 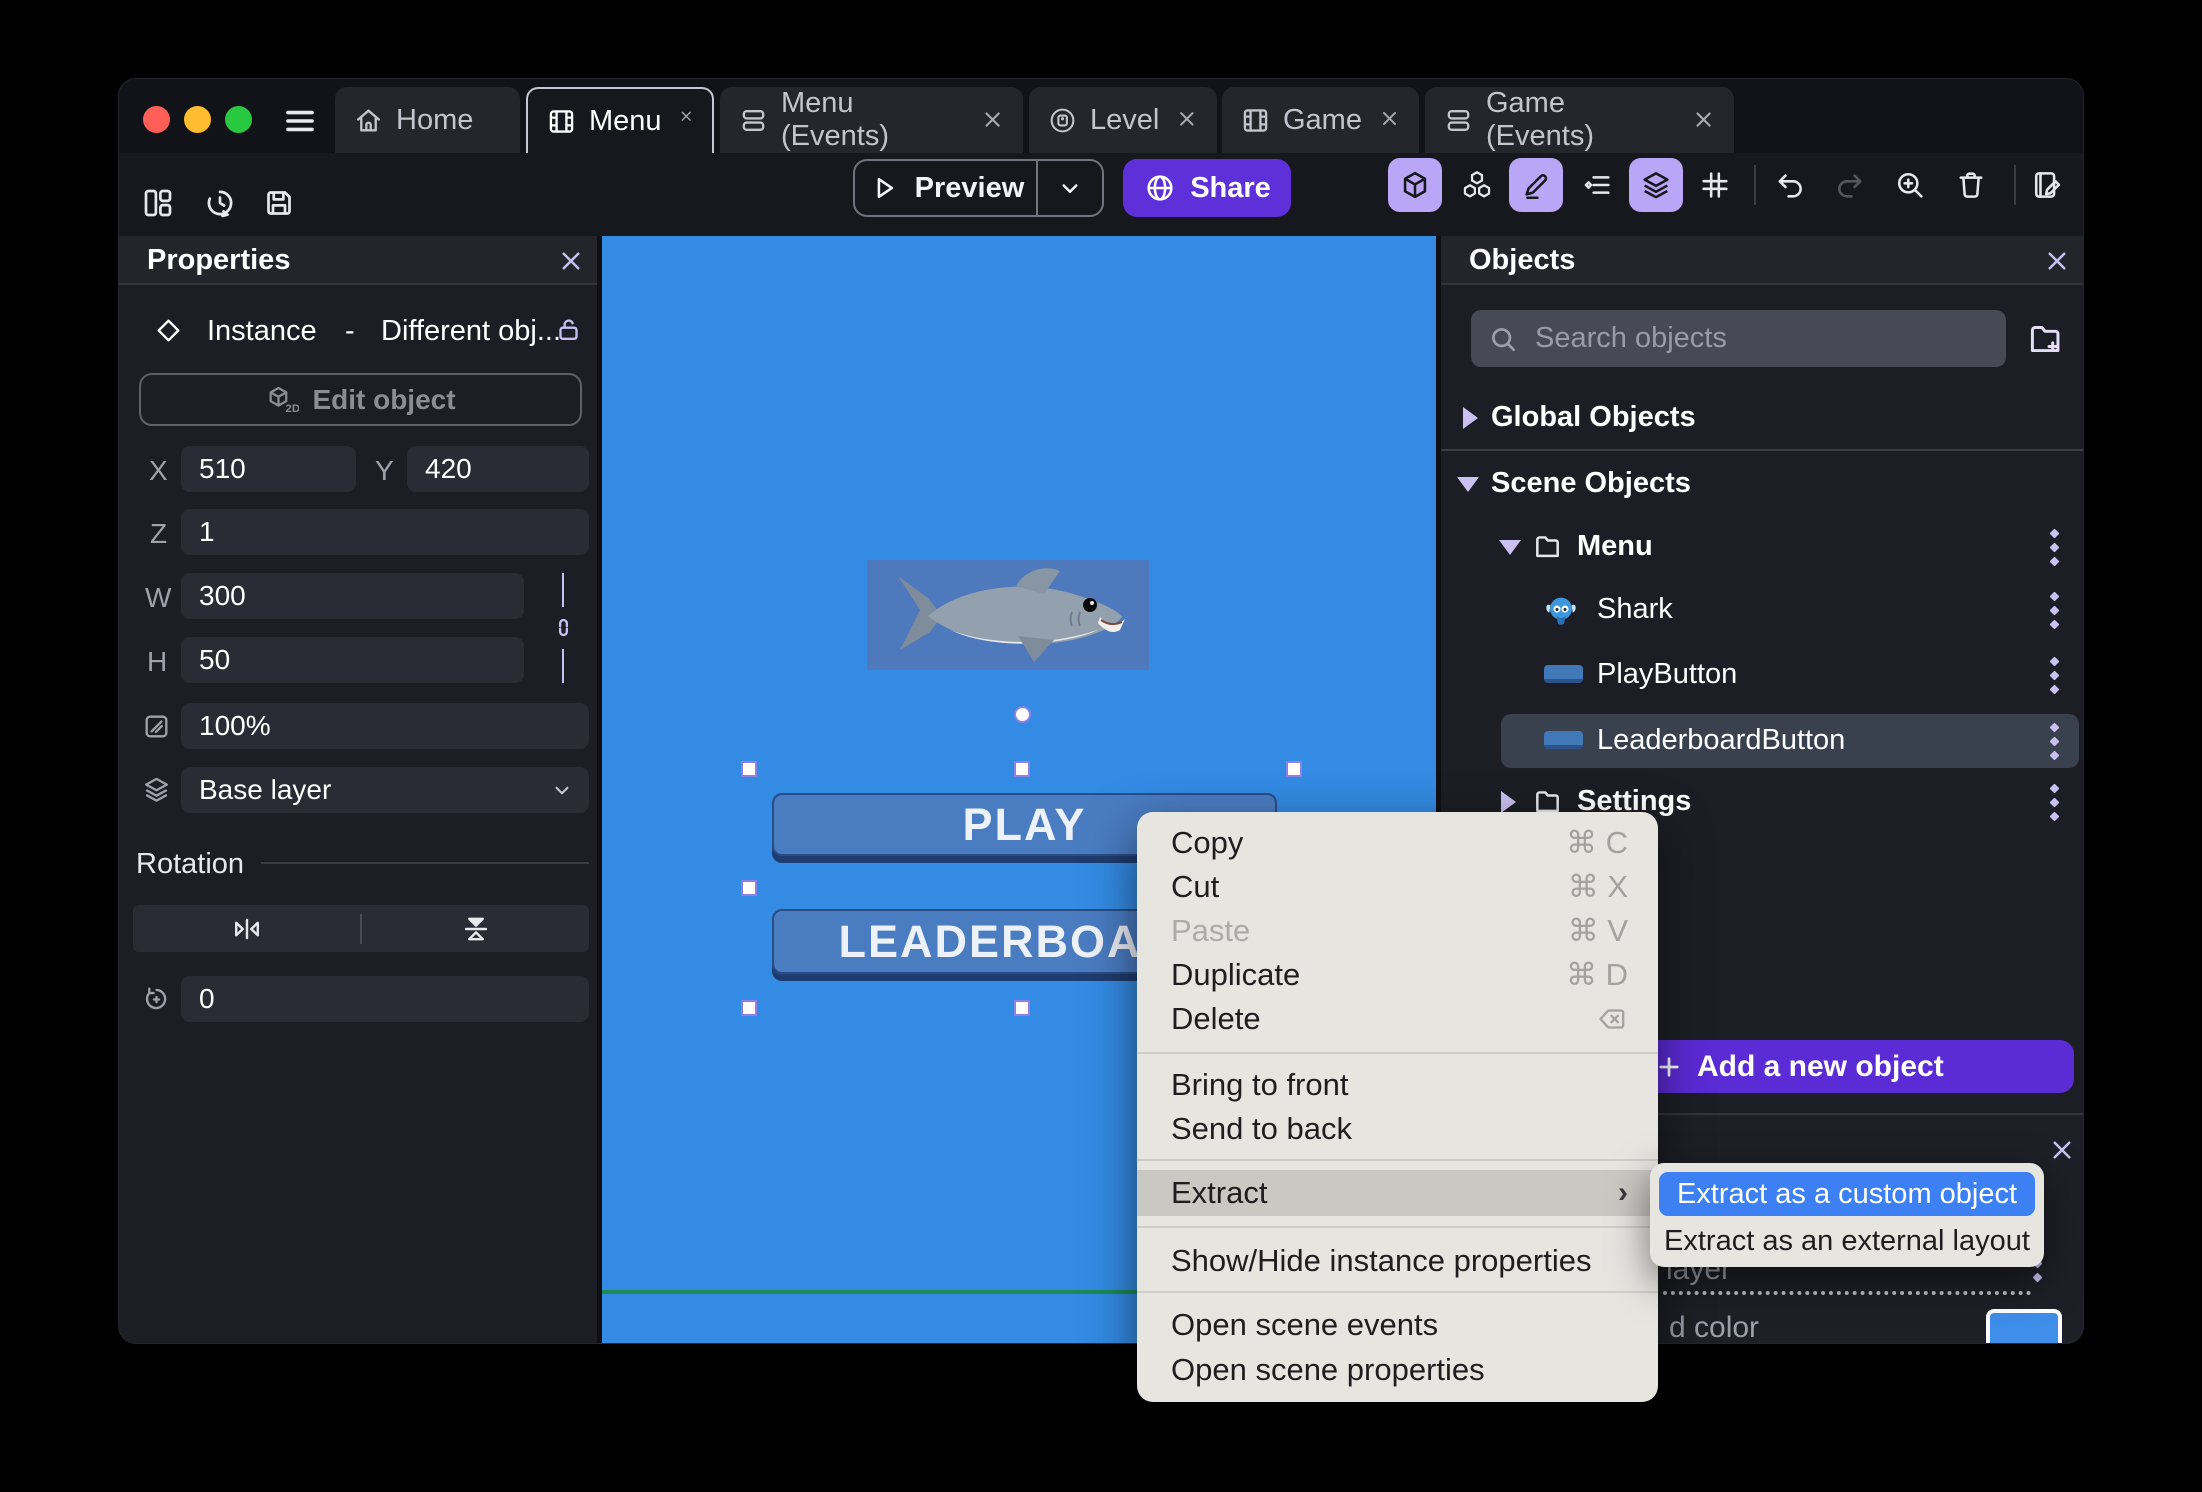 I want to click on w-input, so click(x=352, y=596).